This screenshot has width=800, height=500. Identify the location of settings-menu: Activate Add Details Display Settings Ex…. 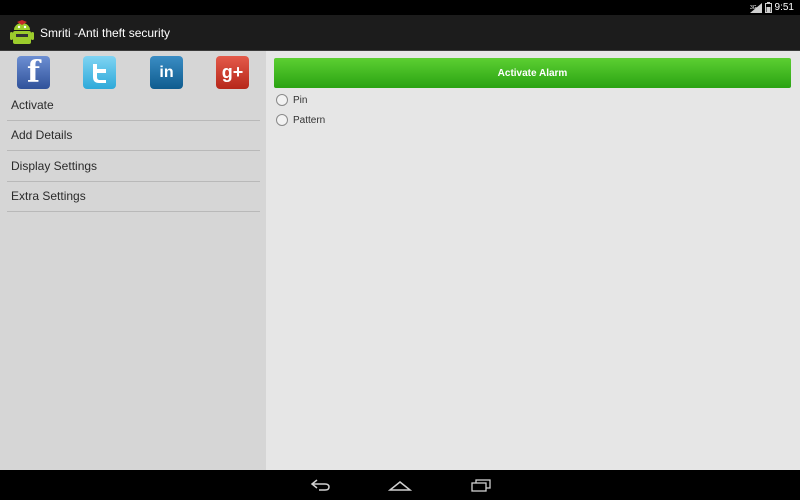
(133, 151).